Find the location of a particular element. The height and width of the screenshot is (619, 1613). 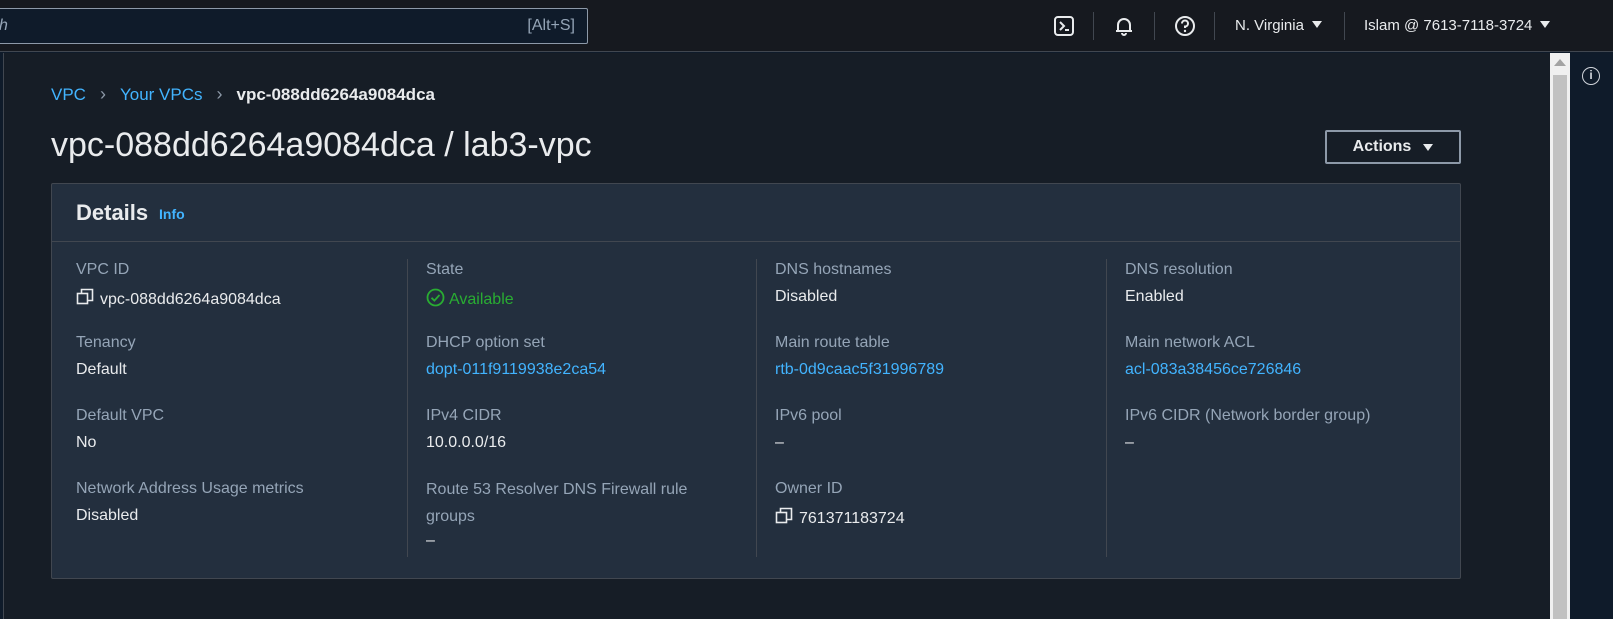

nau-metrics-label: Network Address Usage metrics is located at coordinates (190, 488).